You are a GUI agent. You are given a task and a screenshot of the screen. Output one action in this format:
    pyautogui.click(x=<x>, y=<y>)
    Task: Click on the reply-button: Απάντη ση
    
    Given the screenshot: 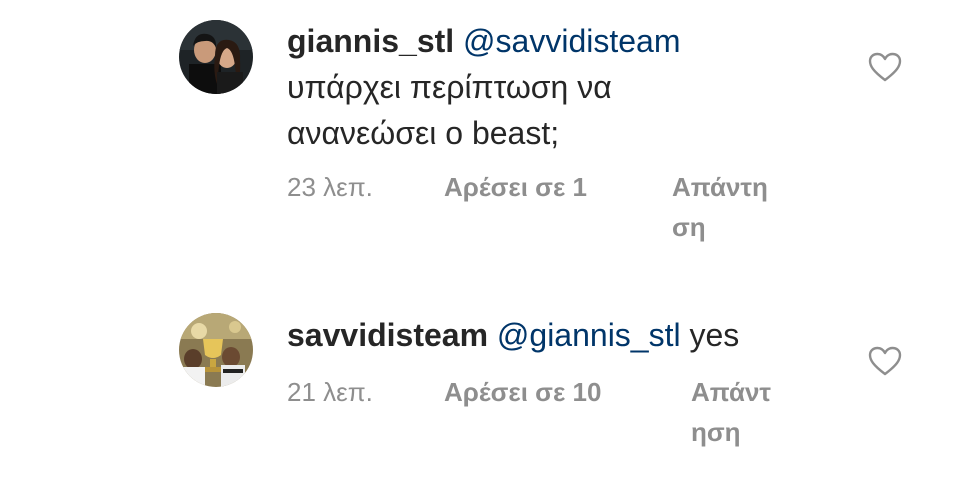 What is the action you would take?
    pyautogui.click(x=732, y=207)
    